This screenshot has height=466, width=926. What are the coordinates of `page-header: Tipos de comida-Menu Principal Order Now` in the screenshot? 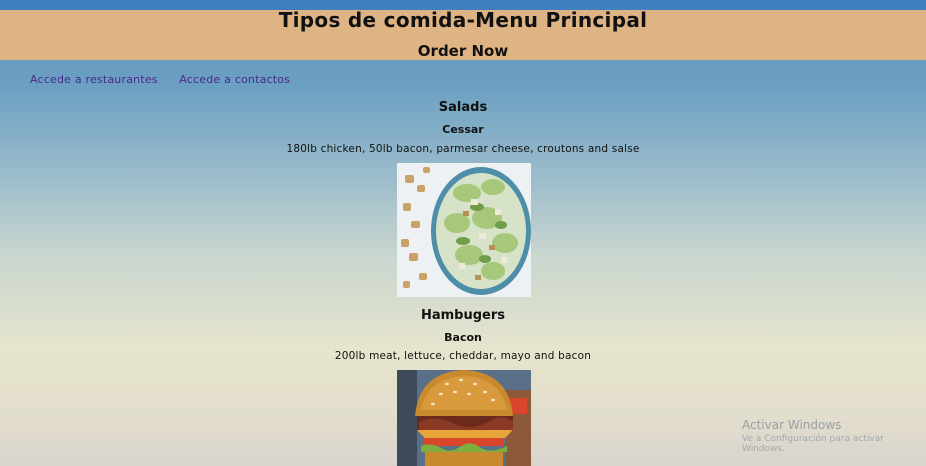 It's located at (463, 34).